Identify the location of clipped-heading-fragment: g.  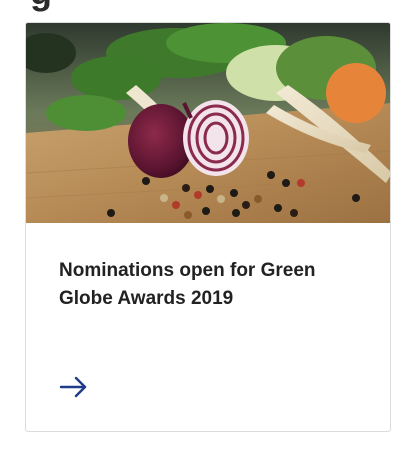
(41, 5).